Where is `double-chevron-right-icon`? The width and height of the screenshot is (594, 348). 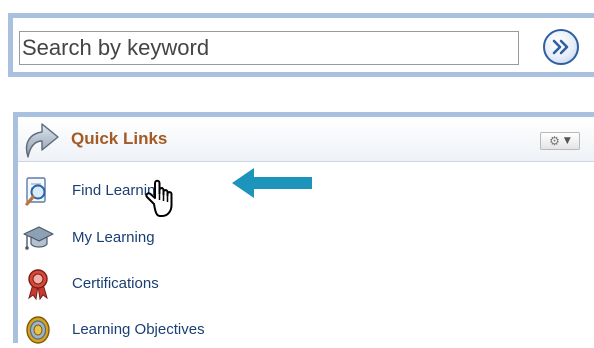
double-chevron-right-icon is located at coordinates (560, 47).